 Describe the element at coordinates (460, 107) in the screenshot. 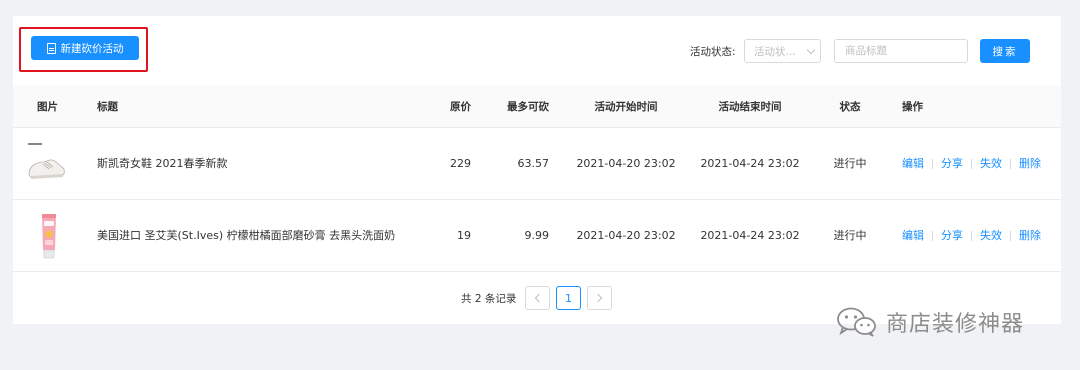

I see `column-header-original-price: 原价` at that location.